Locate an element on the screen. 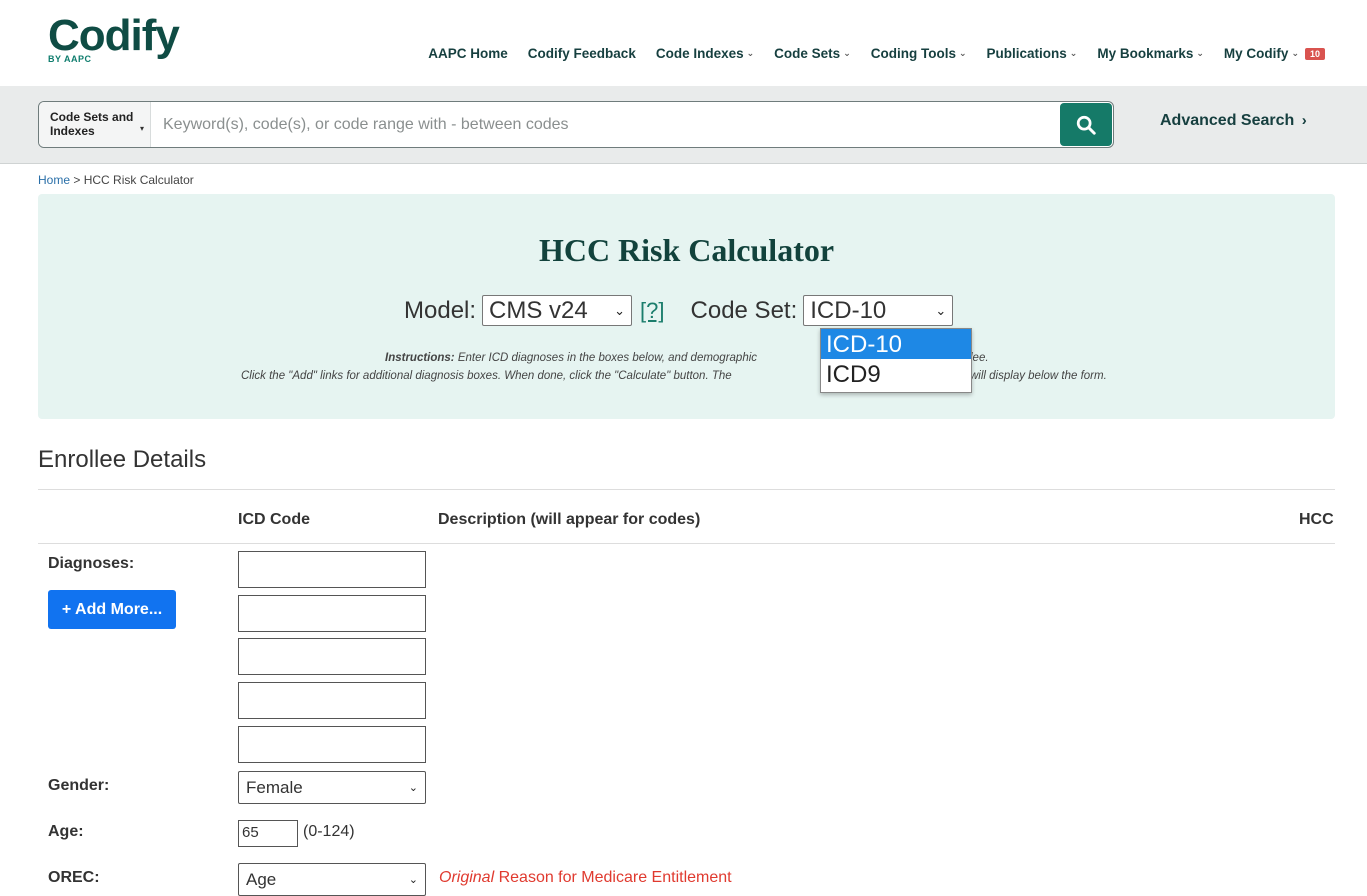 The height and width of the screenshot is (896, 1367). search-icon is located at coordinates (1086, 125).